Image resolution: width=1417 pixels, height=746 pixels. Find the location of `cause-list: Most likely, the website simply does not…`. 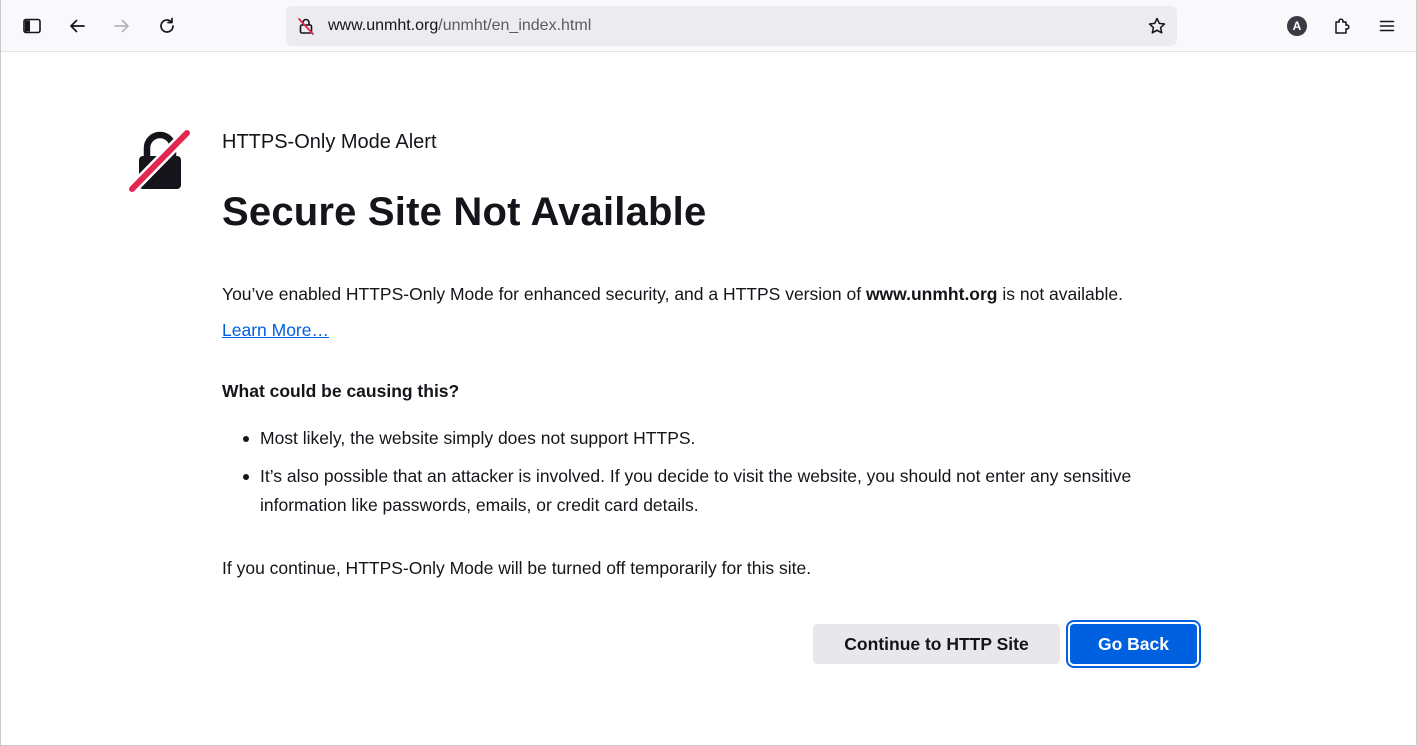

cause-list: Most likely, the website simply does not… is located at coordinates (717, 476).